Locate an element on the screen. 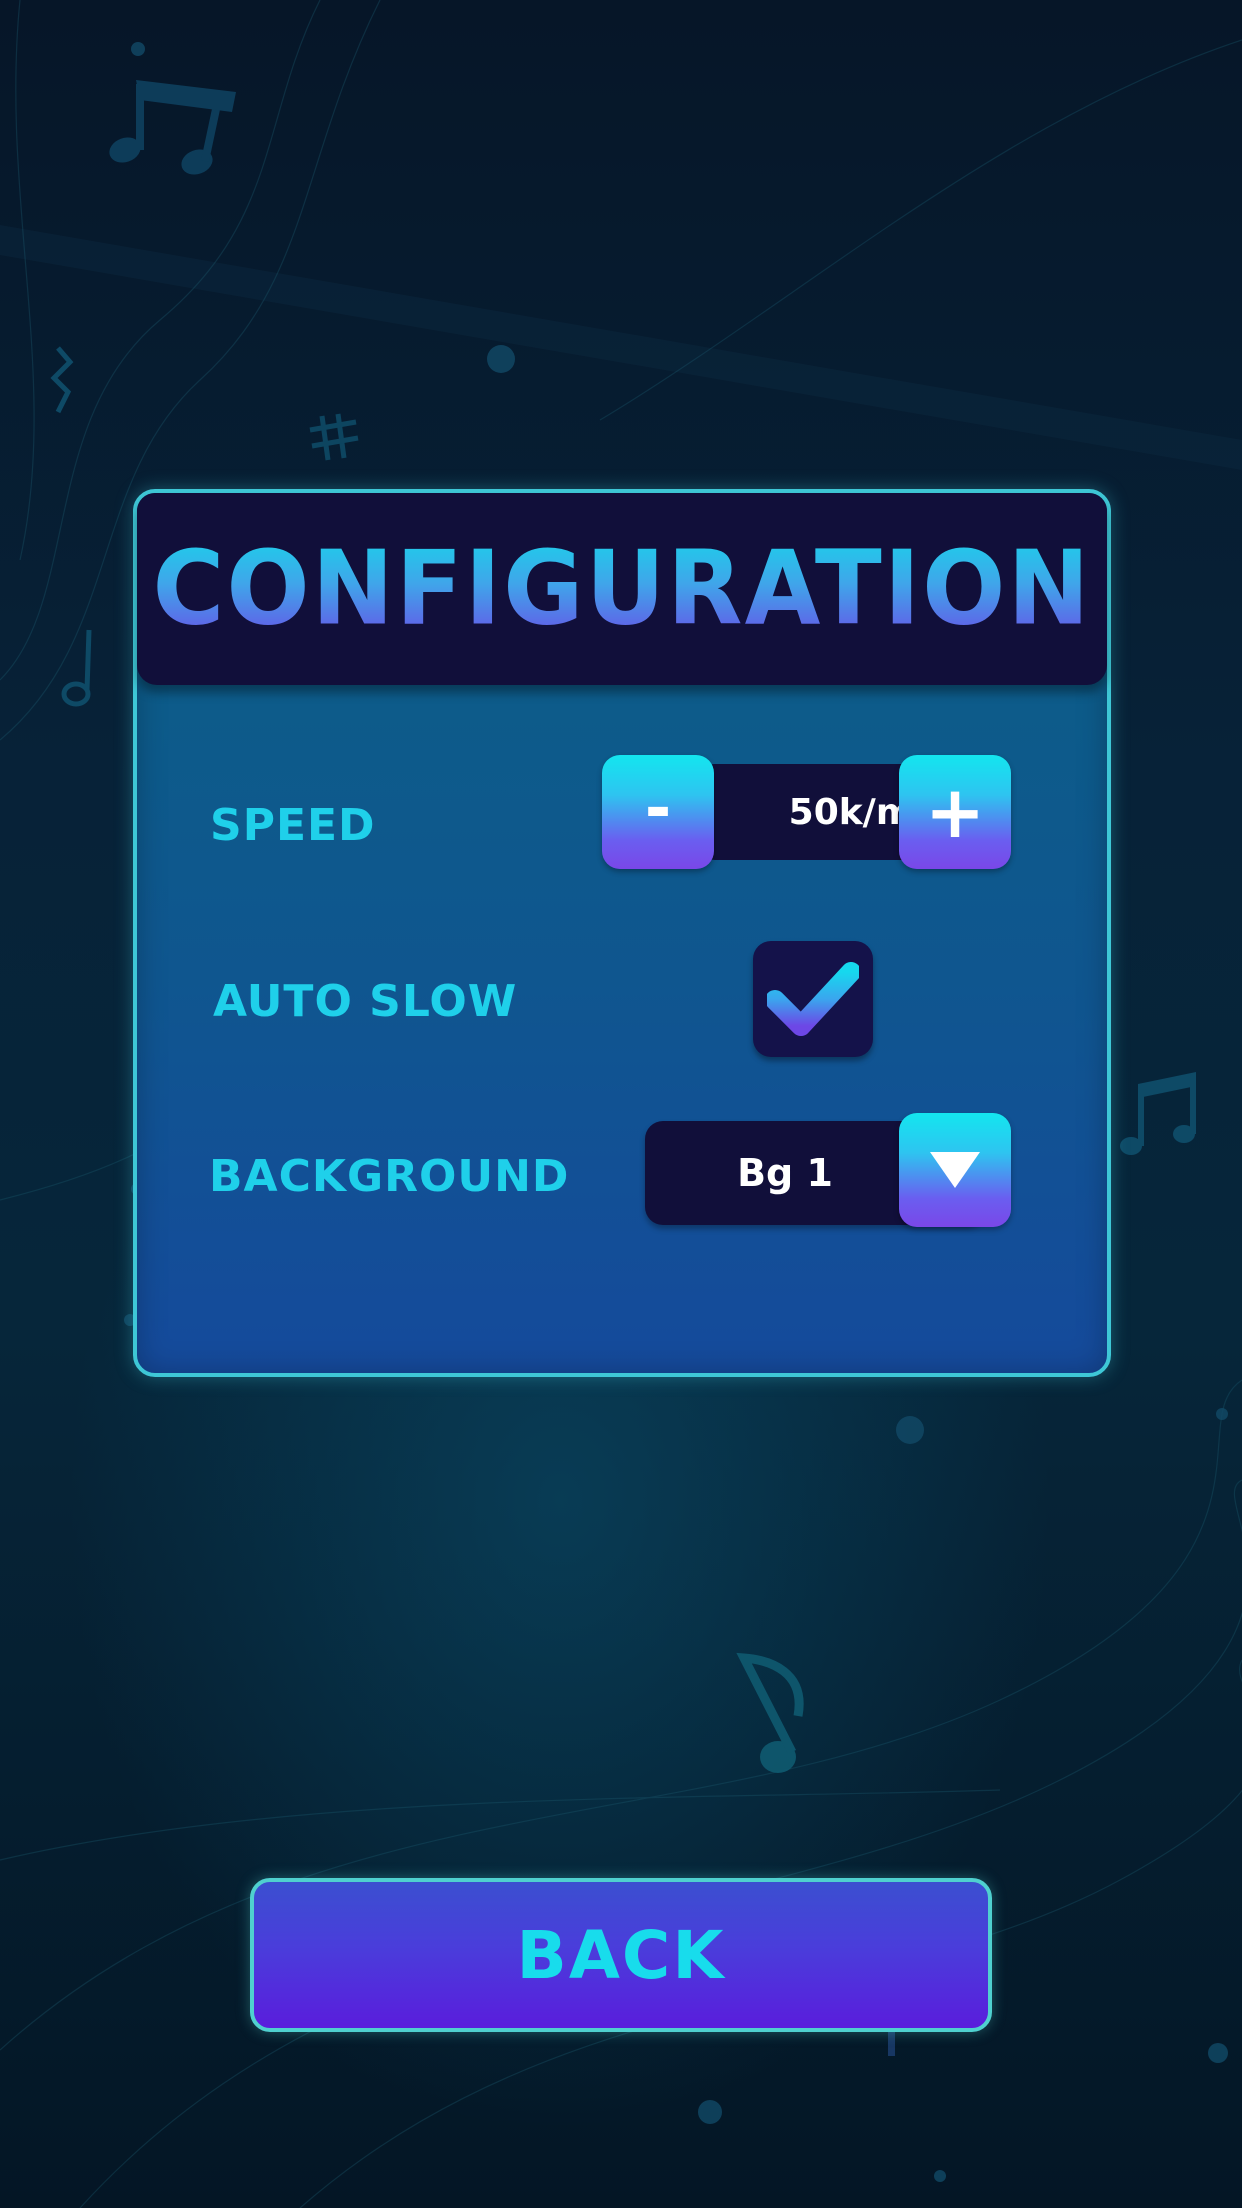 This screenshot has height=2208, width=1242. sharp-icon is located at coordinates (334, 437).